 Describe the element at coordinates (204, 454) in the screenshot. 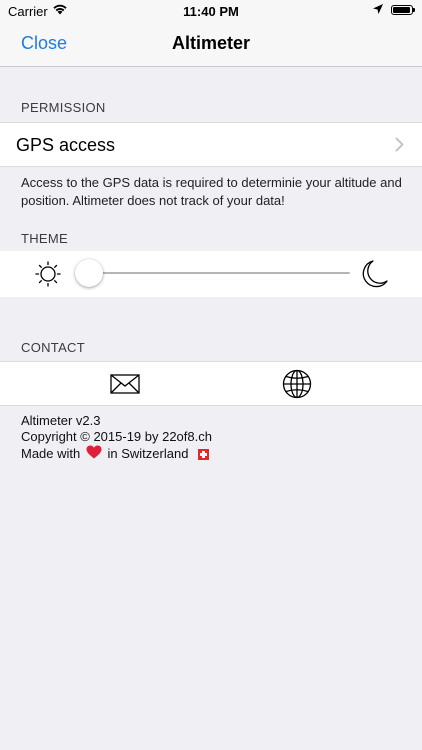

I see `swiss-flag-icon` at that location.